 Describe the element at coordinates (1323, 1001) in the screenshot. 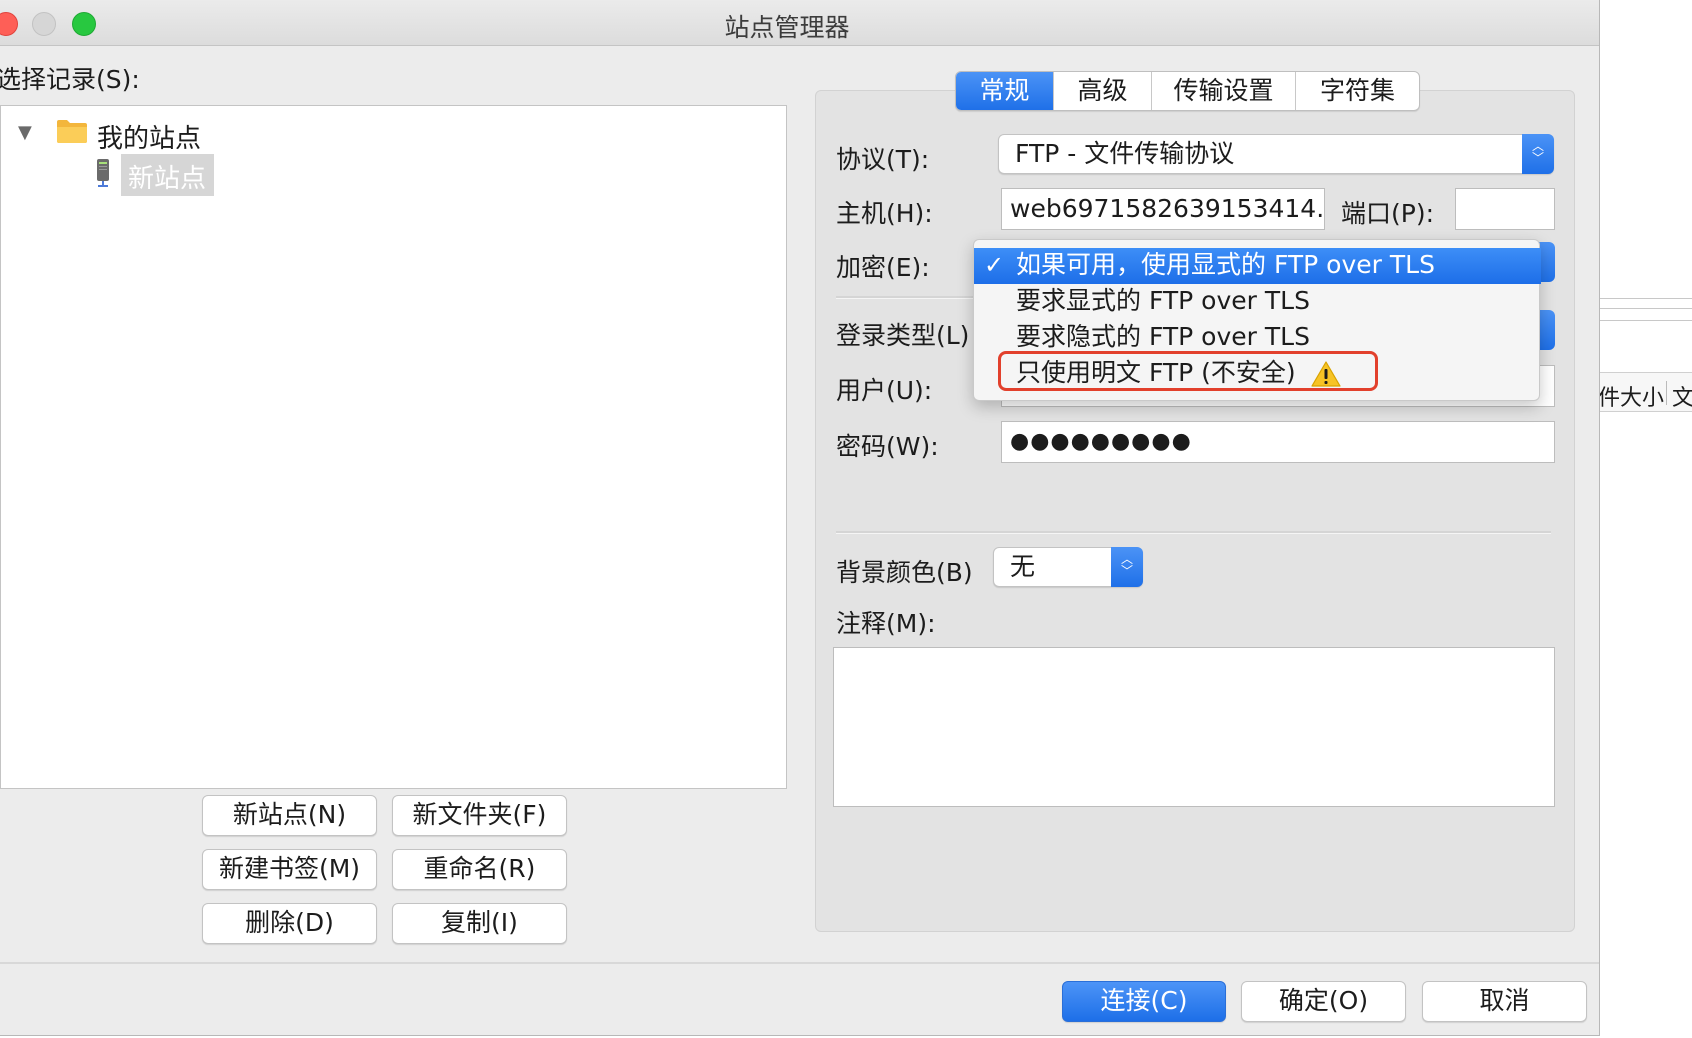

I see `ok-button: 确定(O)` at that location.